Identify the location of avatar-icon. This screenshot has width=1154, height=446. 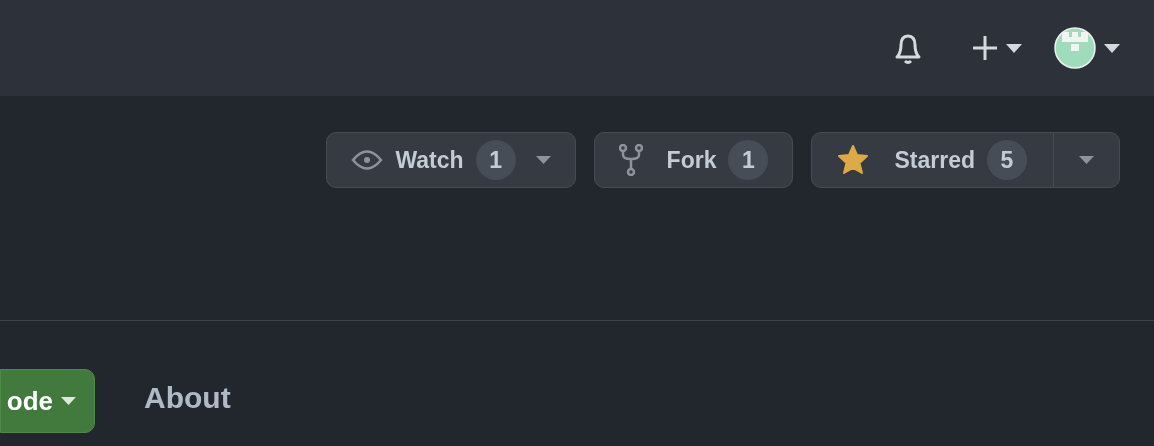
(1075, 48).